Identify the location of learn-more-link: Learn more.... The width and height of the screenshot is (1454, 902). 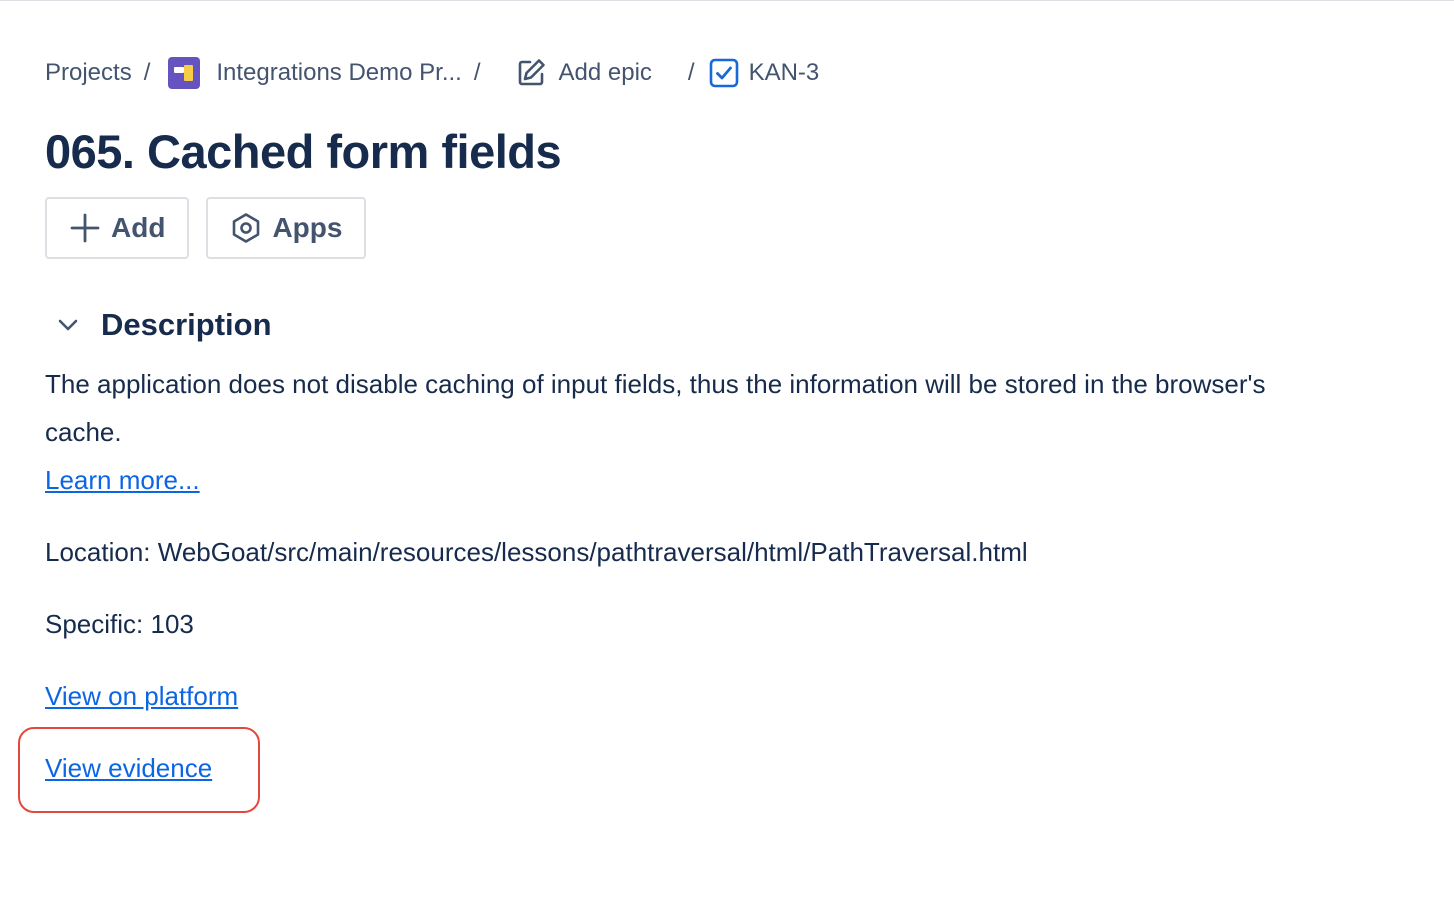
(122, 480).